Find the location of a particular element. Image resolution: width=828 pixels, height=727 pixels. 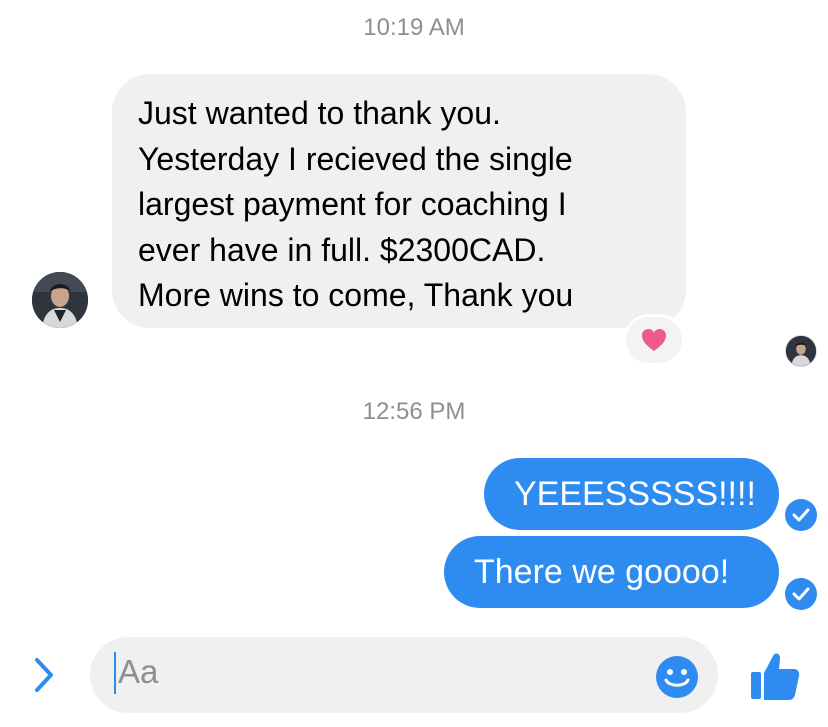

message-input is located at coordinates (358, 672).